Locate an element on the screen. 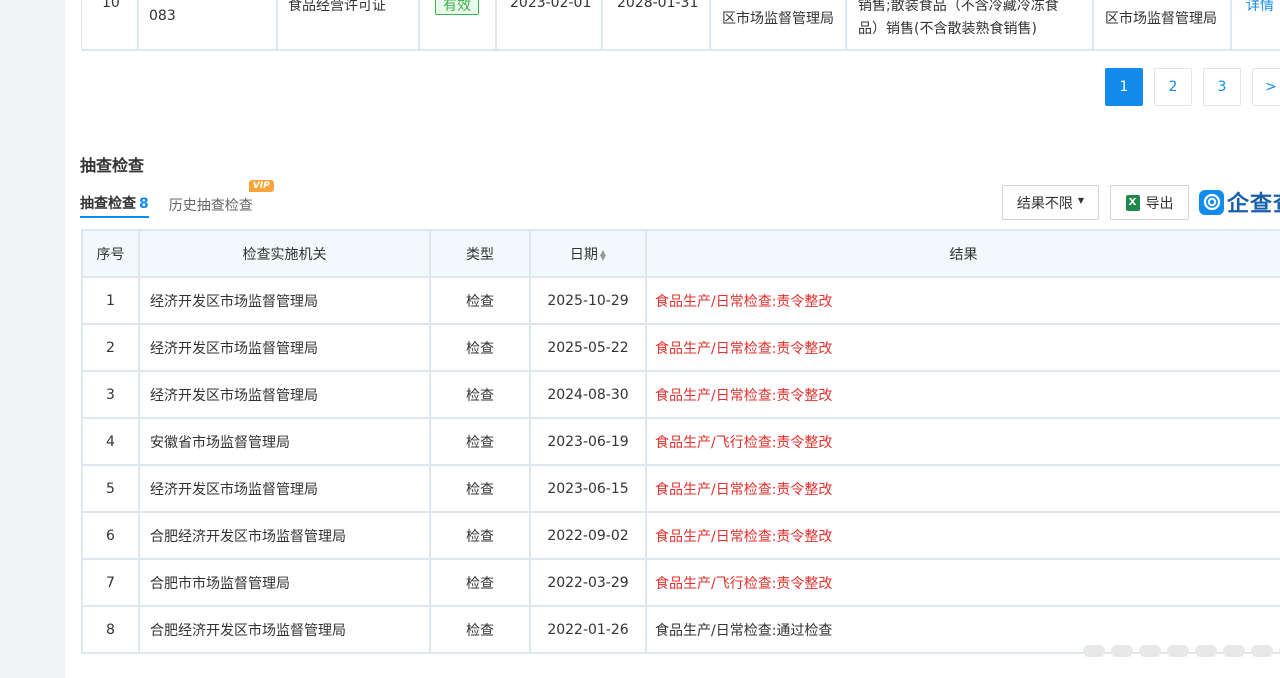  row-index: 5 is located at coordinates (110, 488).